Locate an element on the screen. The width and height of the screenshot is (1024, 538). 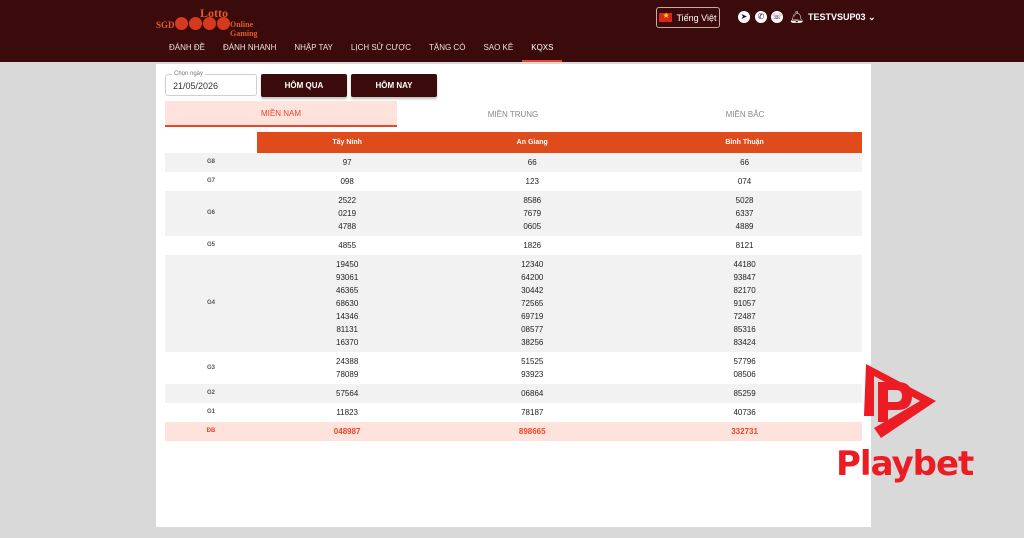
result-number: 30442 is located at coordinates (532, 290).